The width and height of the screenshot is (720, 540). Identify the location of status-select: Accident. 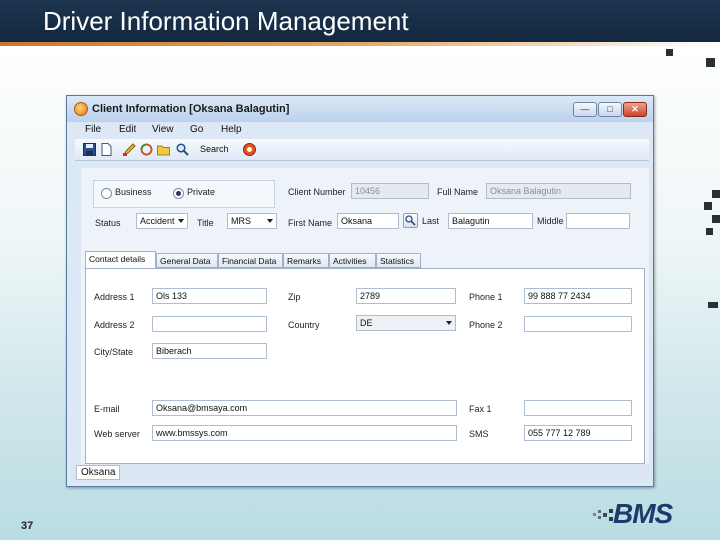
(162, 221).